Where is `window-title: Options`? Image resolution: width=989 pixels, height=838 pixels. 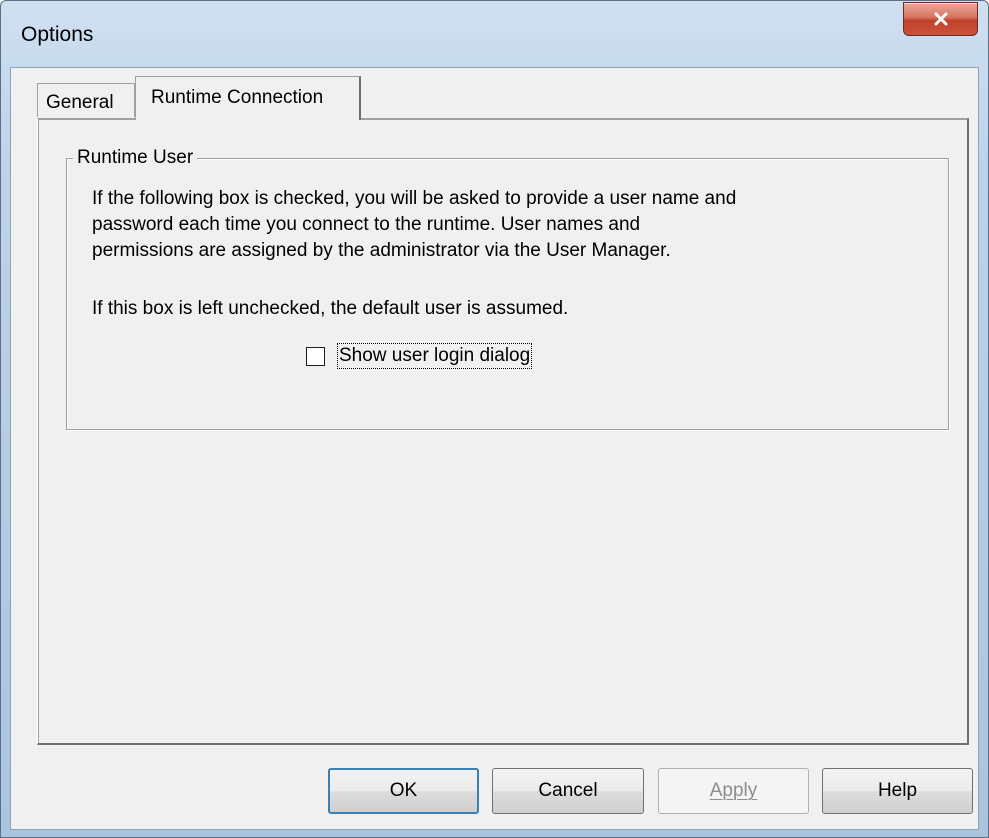 window-title: Options is located at coordinates (57, 34).